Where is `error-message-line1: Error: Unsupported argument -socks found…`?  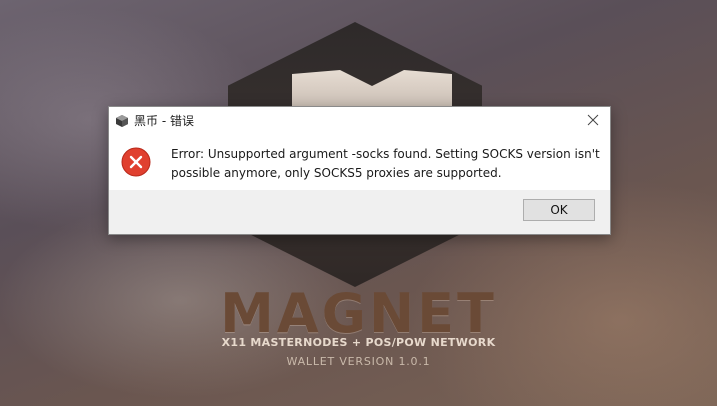 error-message-line1: Error: Unsupported argument -socks found… is located at coordinates (385, 154).